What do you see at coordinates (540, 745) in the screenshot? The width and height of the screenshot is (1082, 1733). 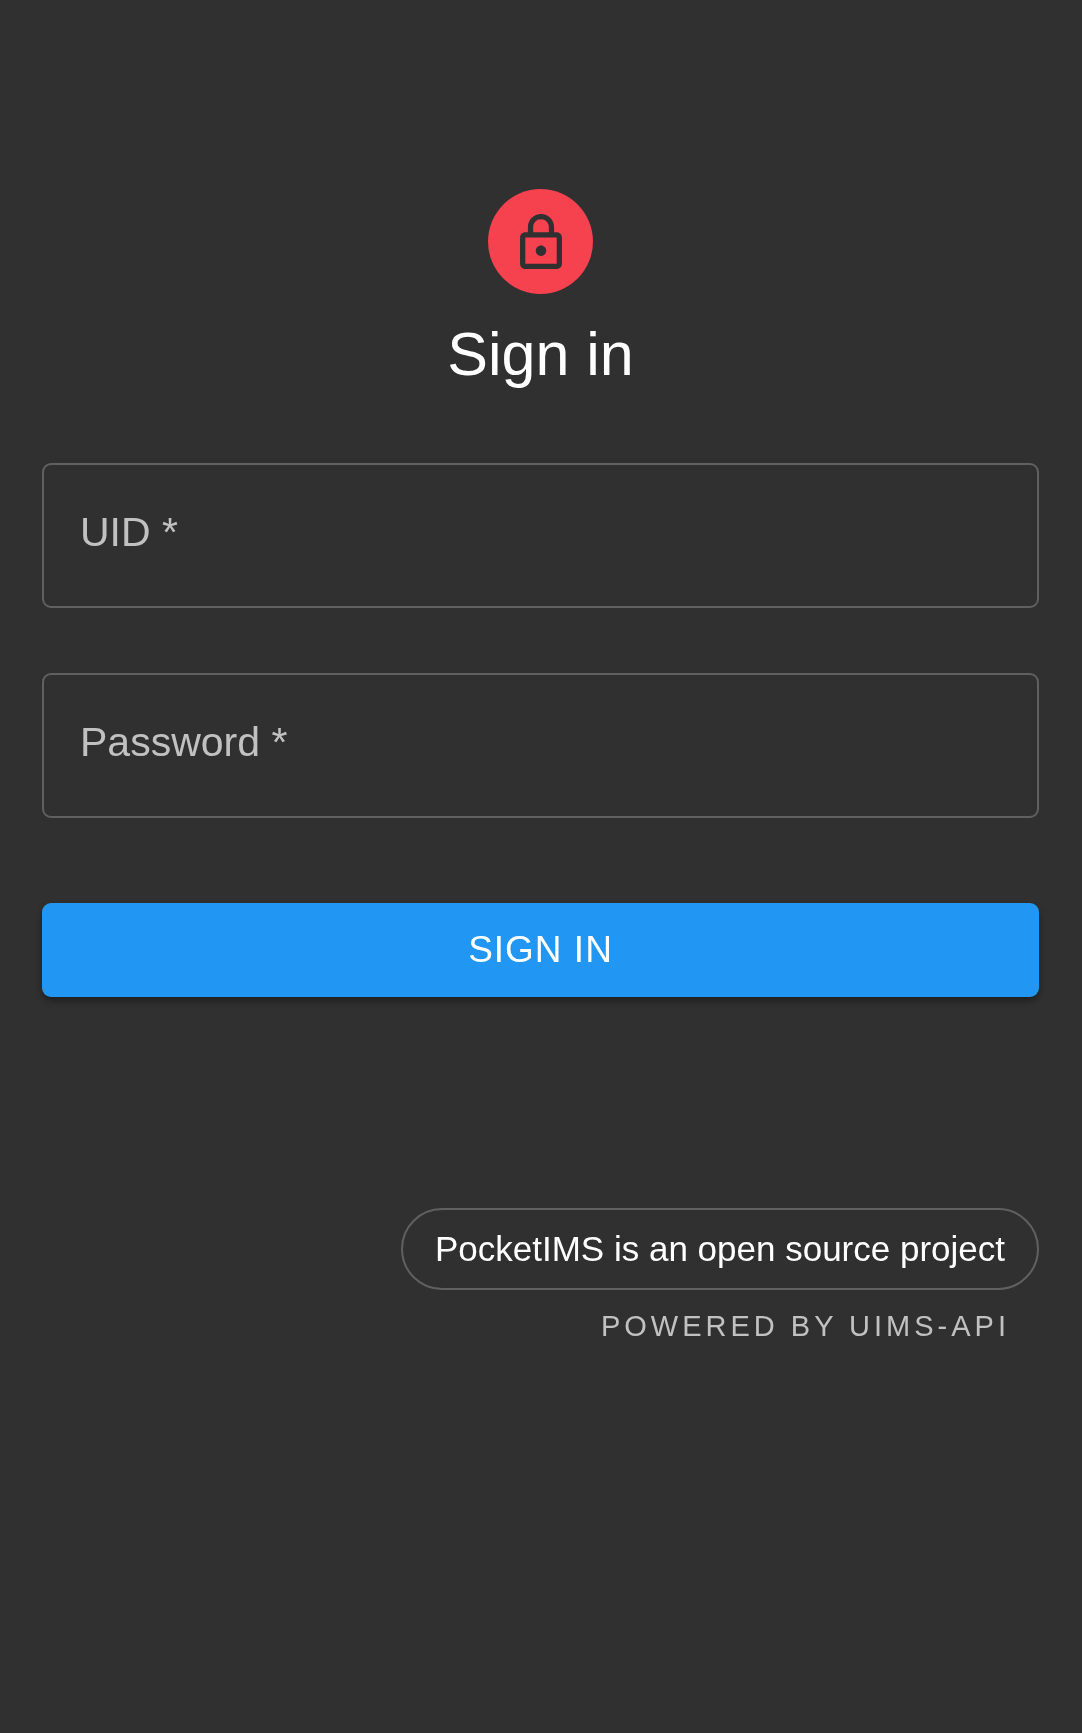 I see `password-field: Password *` at bounding box center [540, 745].